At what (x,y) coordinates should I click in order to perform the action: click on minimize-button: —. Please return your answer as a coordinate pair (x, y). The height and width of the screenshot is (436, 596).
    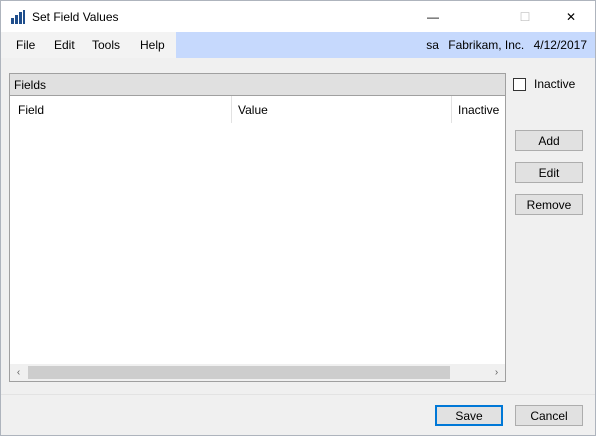
    Looking at the image, I should click on (433, 16).